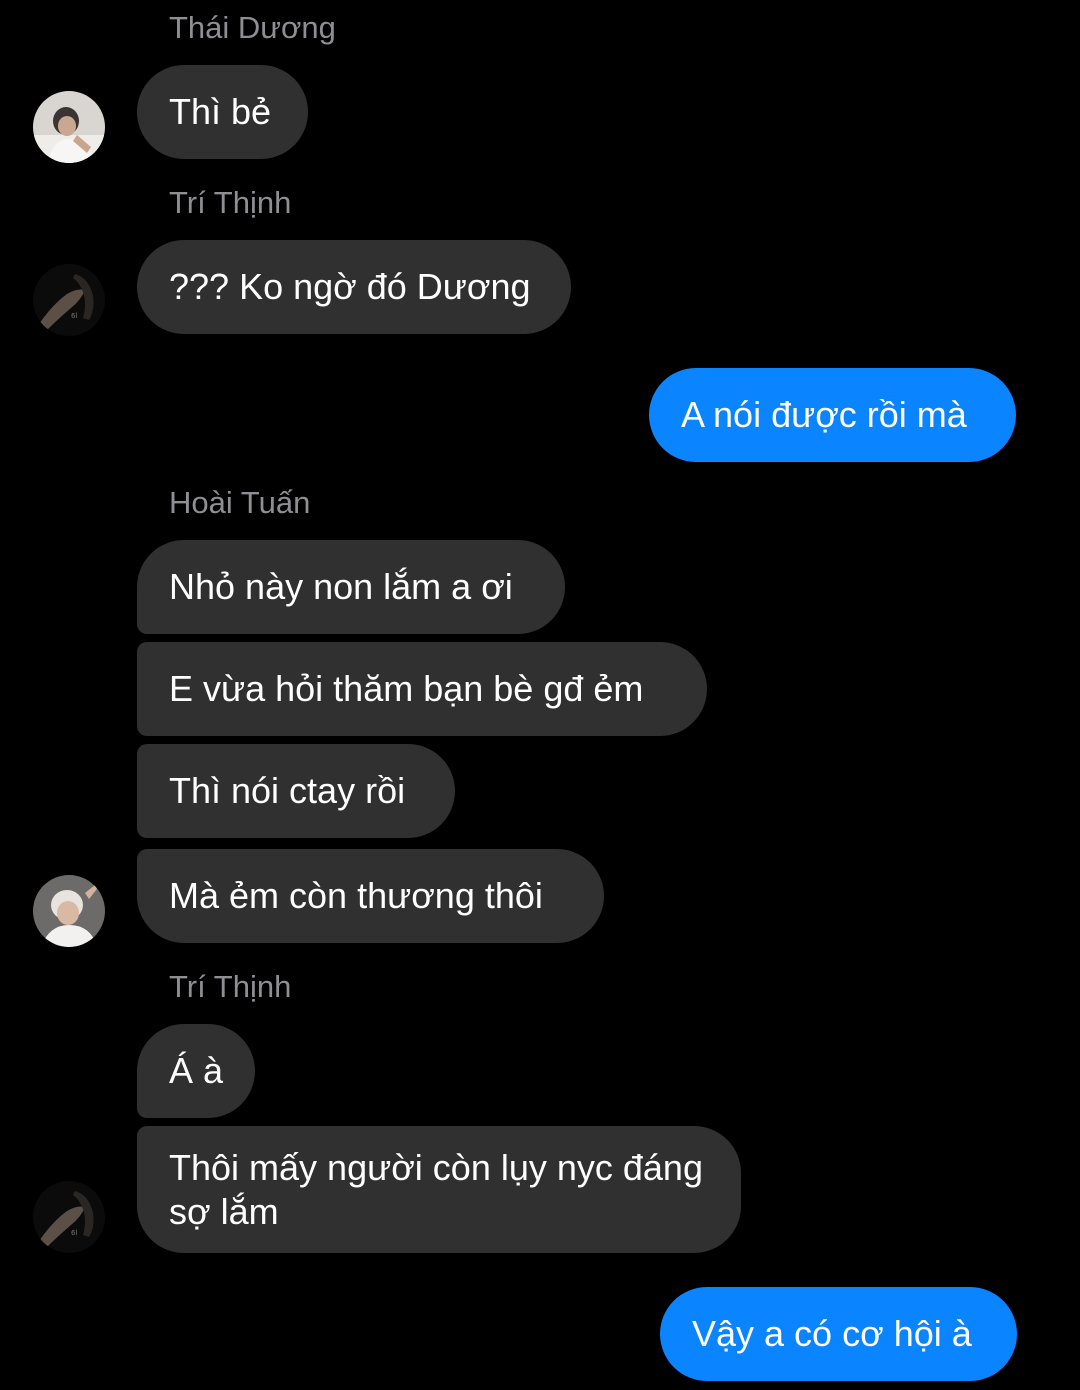 Image resolution: width=1080 pixels, height=1390 pixels. What do you see at coordinates (240, 502) in the screenshot?
I see `sender-name: Hoài Tuấn` at bounding box center [240, 502].